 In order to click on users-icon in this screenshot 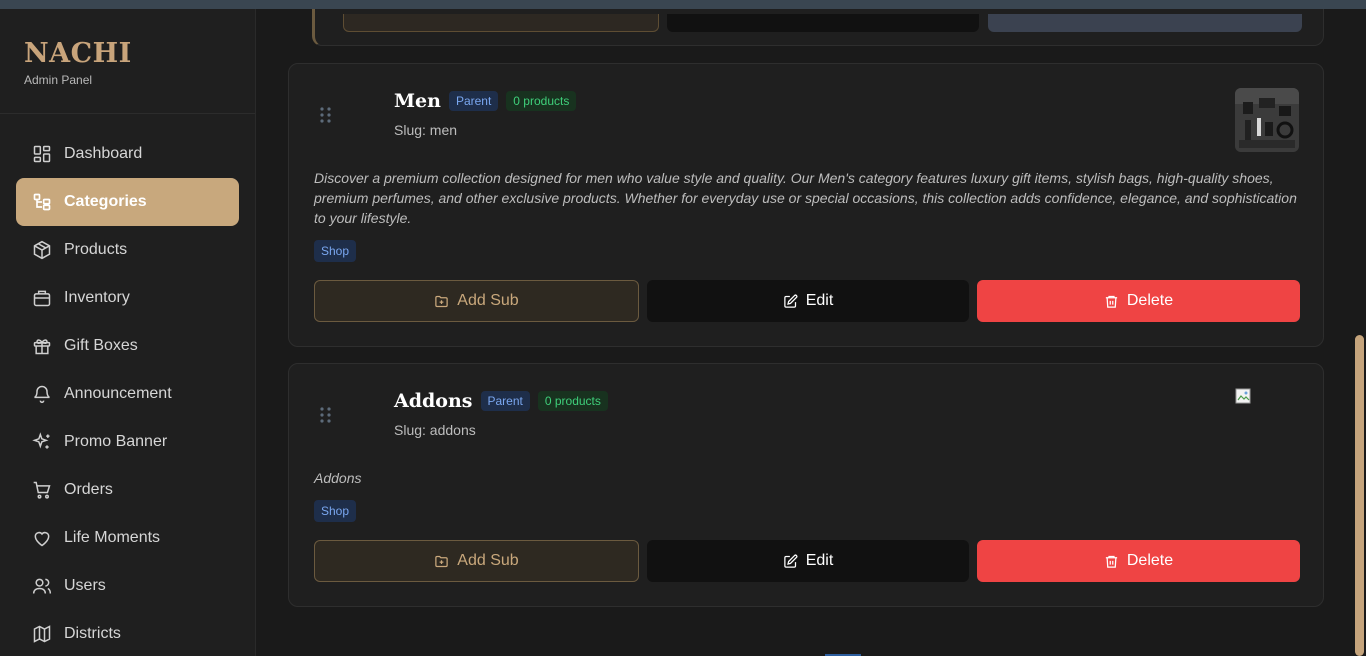, I will do `click(42, 586)`.